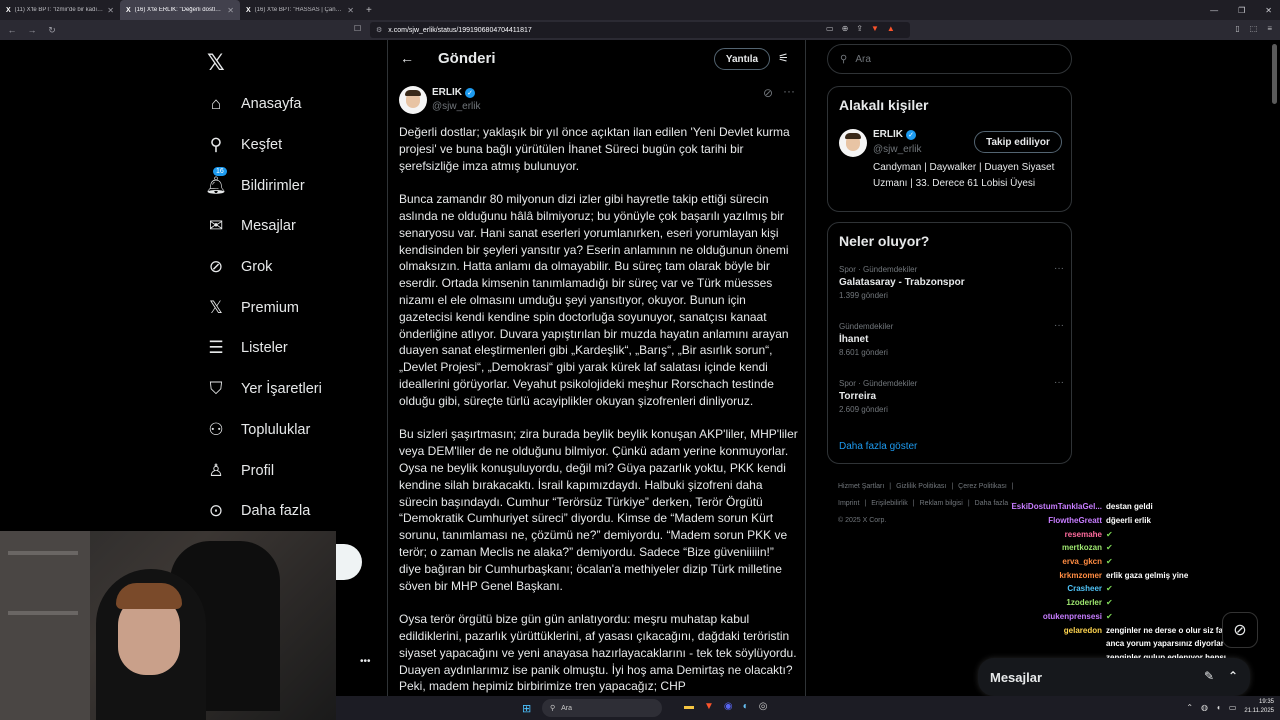  Describe the element at coordinates (783, 58) in the screenshot. I see `tune-icon: ⚟` at that location.